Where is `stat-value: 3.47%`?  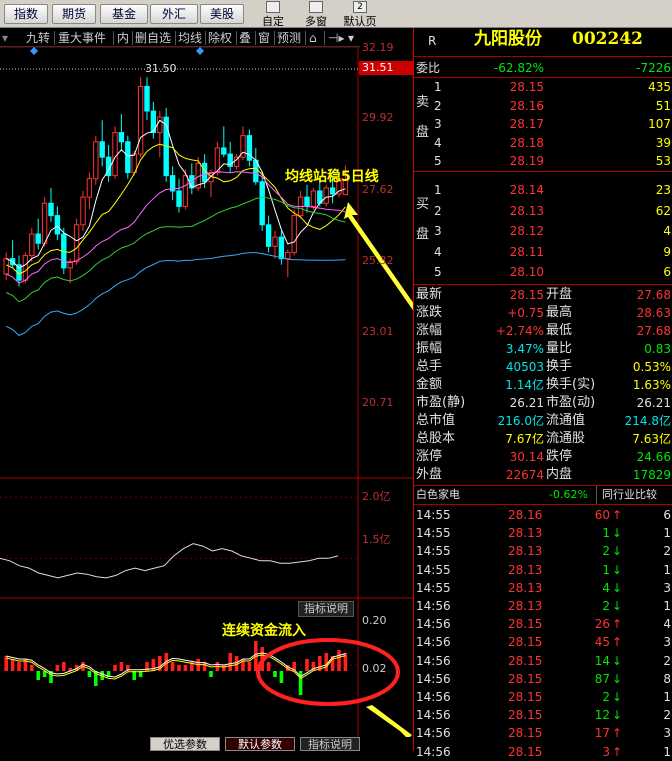 stat-value: 3.47% is located at coordinates (524, 349).